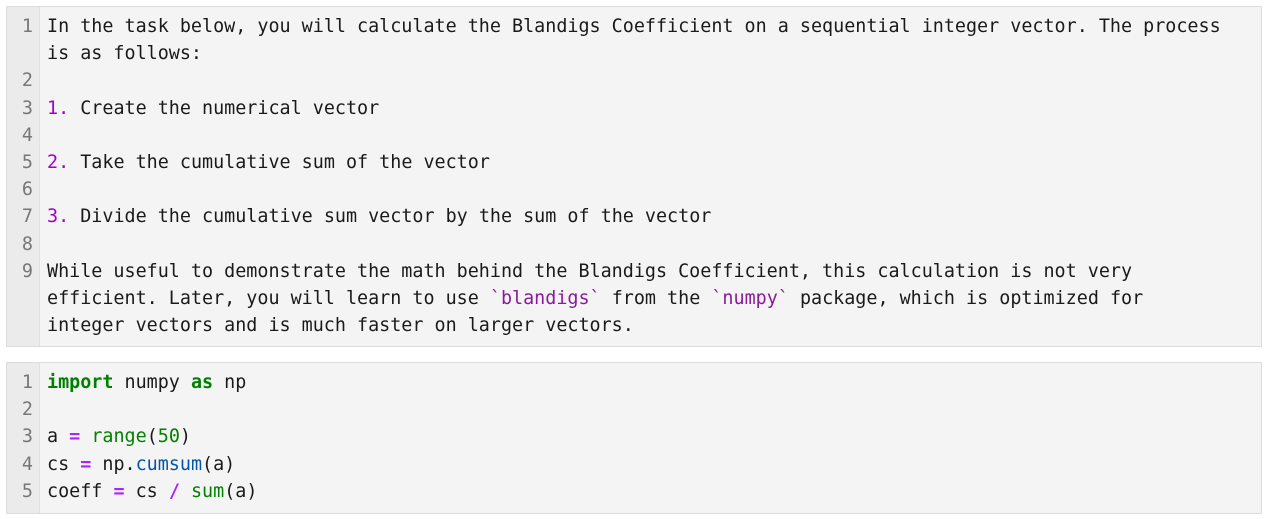 The width and height of the screenshot is (1269, 519). What do you see at coordinates (58, 163) in the screenshot?
I see `token-md-num: 2.` at bounding box center [58, 163].